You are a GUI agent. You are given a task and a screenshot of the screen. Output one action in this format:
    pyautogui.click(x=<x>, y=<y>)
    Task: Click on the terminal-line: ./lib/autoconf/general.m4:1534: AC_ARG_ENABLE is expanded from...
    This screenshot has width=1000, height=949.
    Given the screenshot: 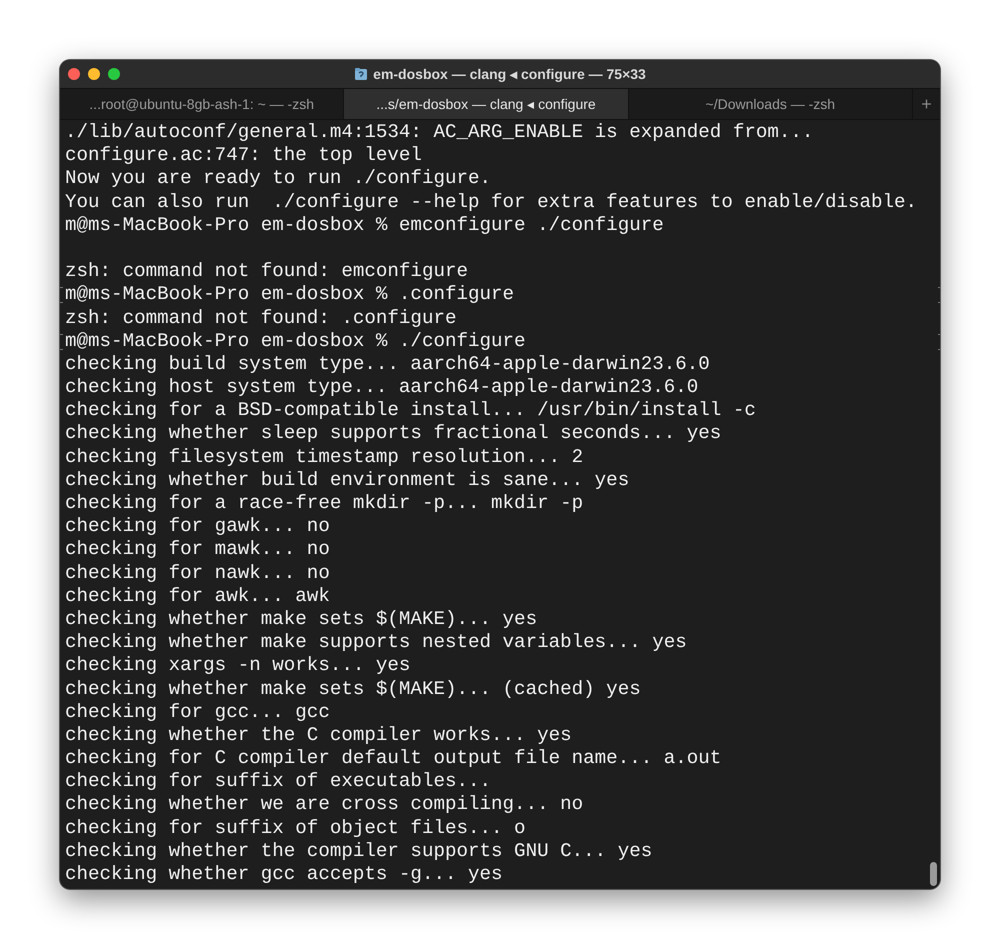 What is the action you would take?
    pyautogui.click(x=439, y=132)
    